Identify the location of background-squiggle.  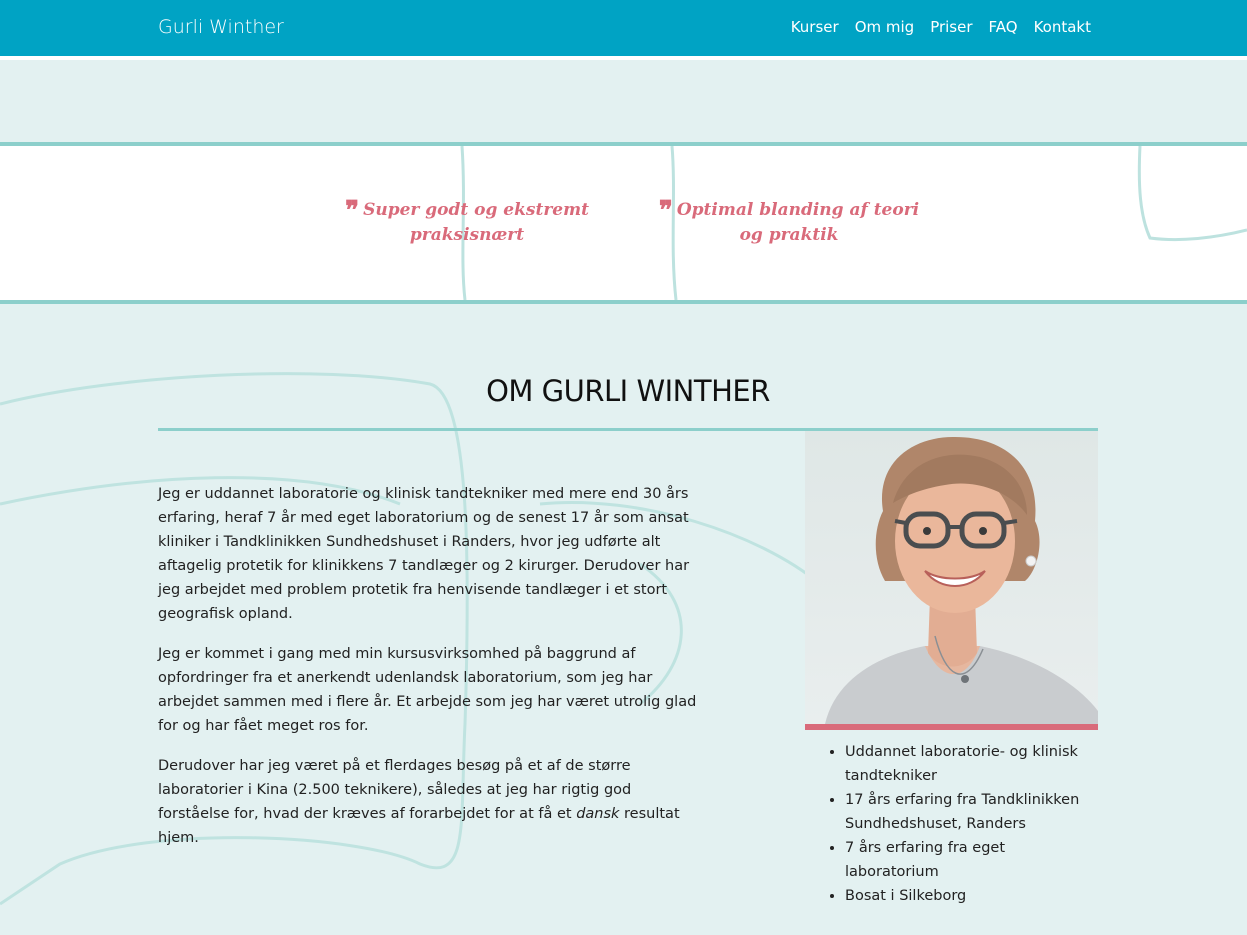
(853, 223).